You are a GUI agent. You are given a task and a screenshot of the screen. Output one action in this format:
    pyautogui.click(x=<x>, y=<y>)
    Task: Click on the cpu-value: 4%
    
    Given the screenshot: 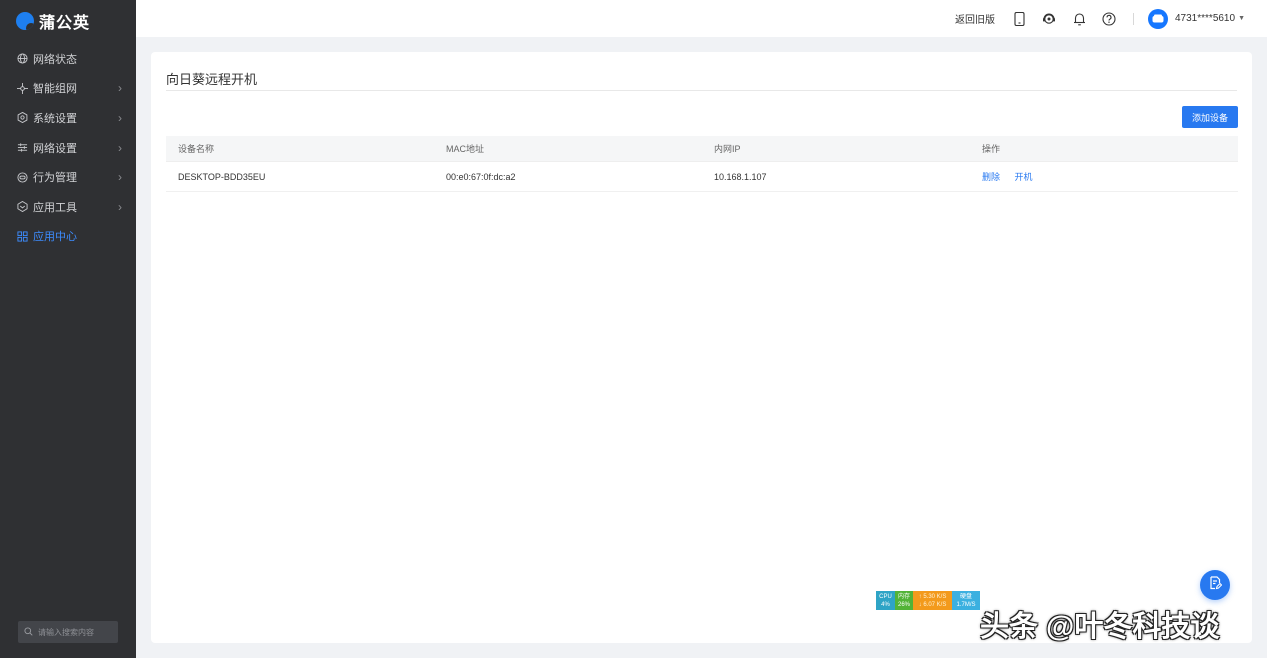 What is the action you would take?
    pyautogui.click(x=885, y=604)
    